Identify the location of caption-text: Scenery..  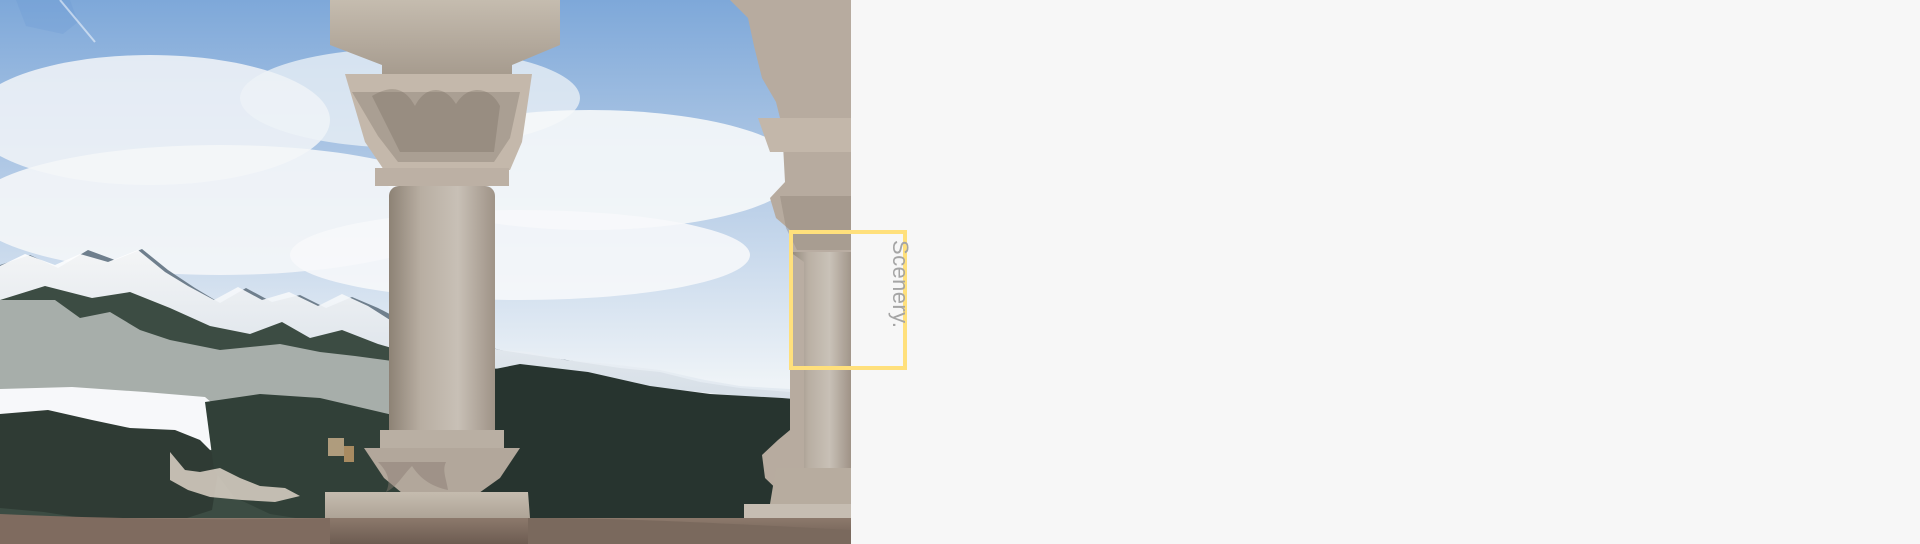
(900, 284).